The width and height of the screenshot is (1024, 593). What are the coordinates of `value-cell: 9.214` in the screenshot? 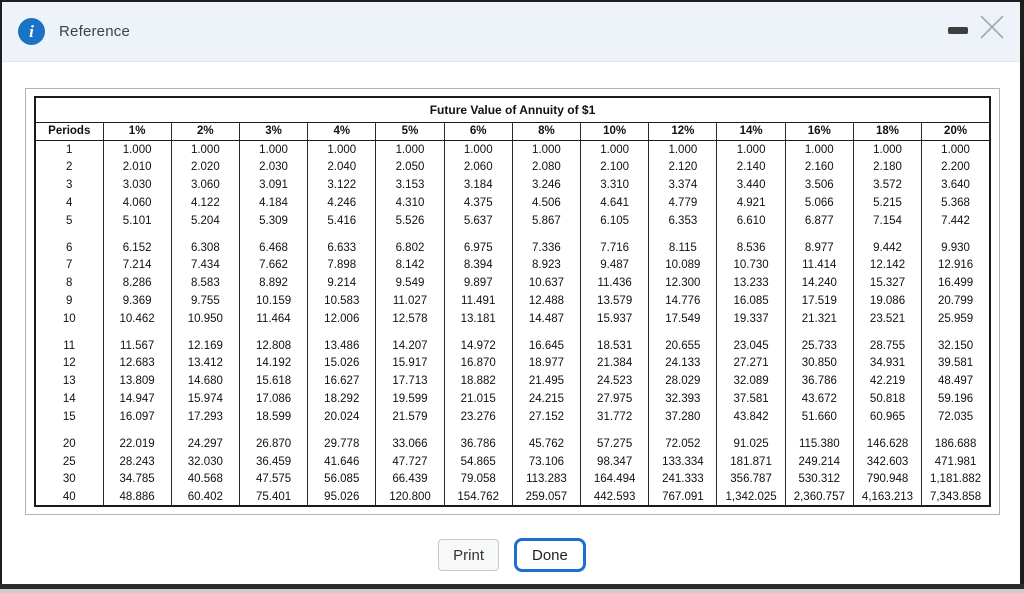 It's located at (341, 283).